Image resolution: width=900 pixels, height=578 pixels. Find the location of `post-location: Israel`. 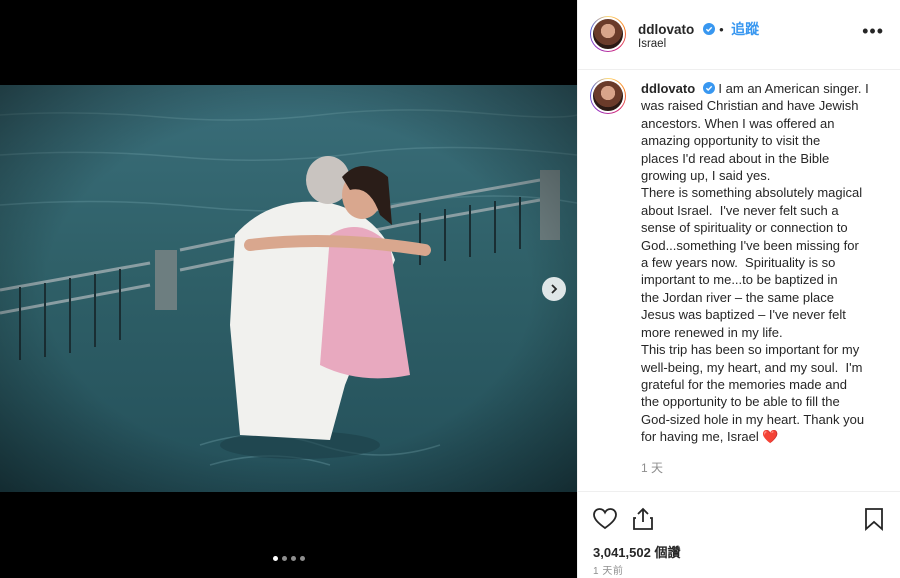

post-location: Israel is located at coordinates (652, 44).